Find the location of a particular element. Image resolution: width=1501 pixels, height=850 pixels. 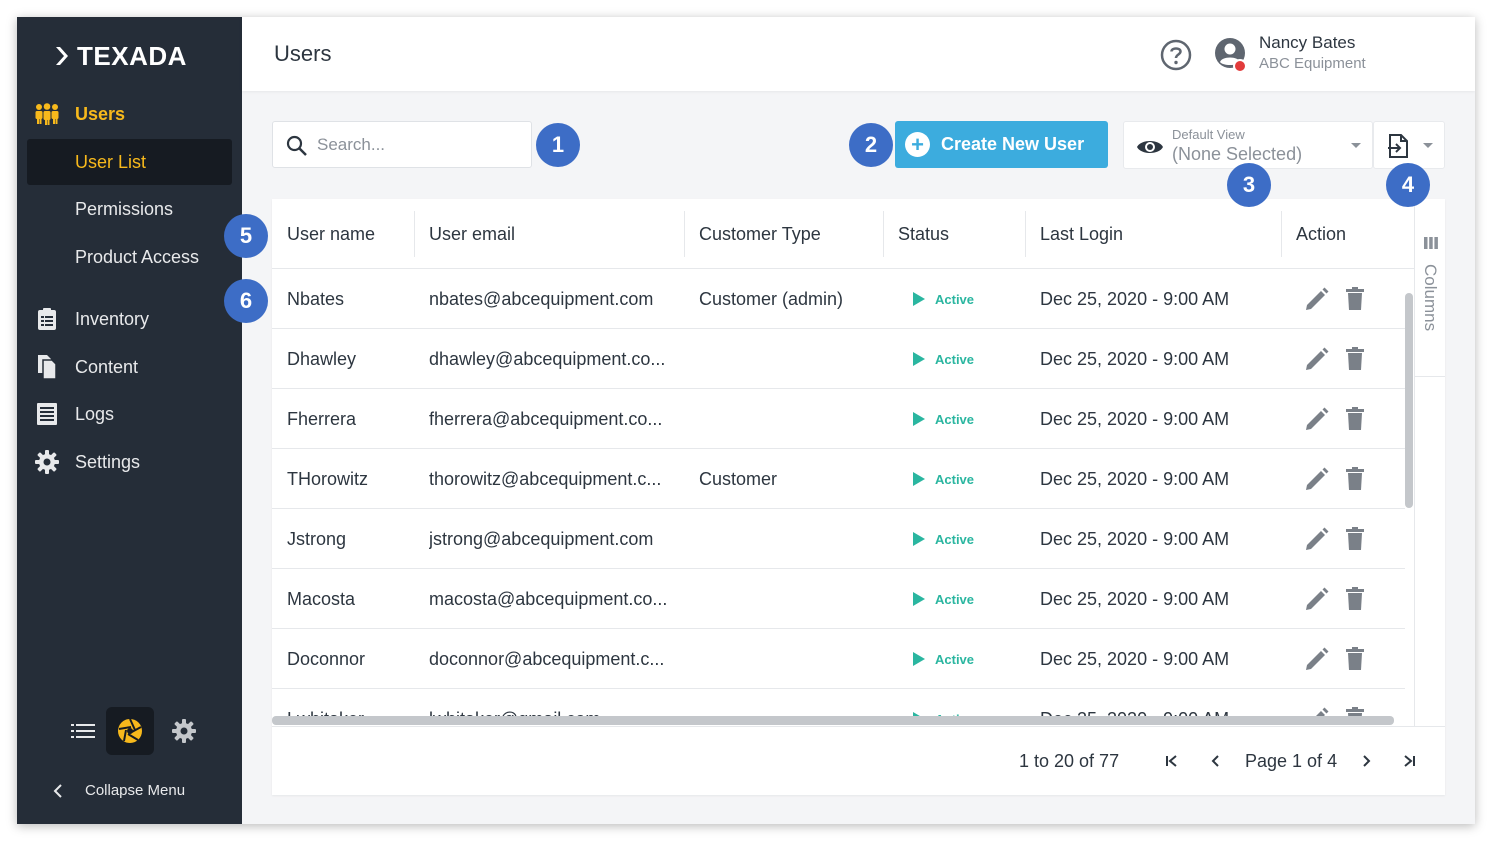

search-input is located at coordinates (417, 145).